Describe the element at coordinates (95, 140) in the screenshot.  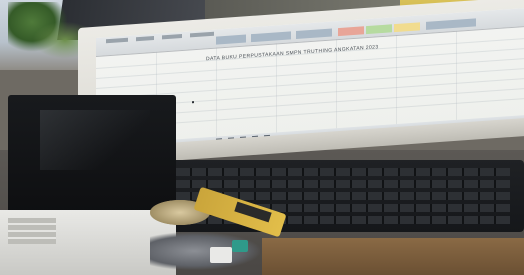
I see `laptop-screen-glare` at that location.